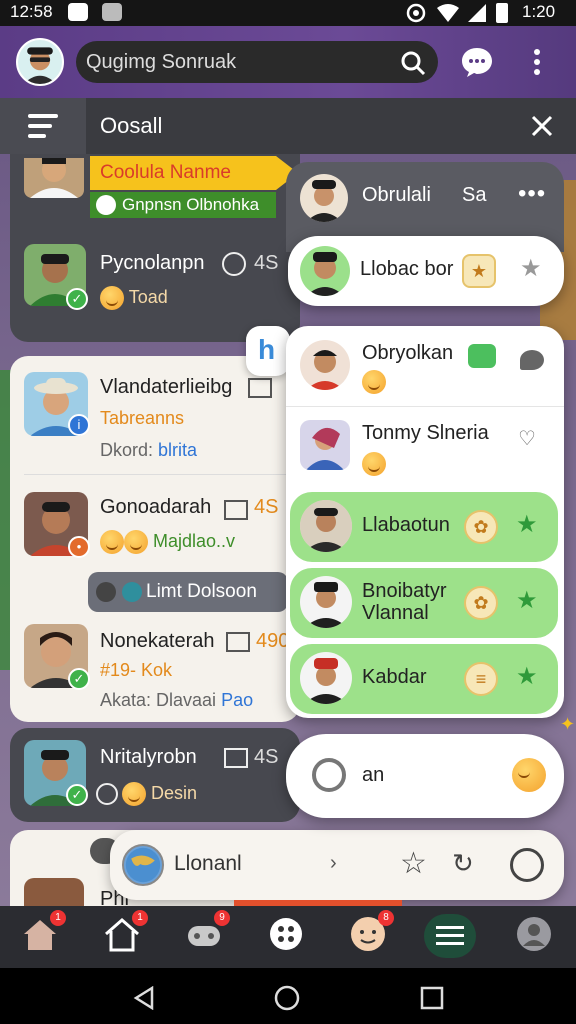 Image resolution: width=576 pixels, height=1024 pixels. What do you see at coordinates (371, 934) in the screenshot?
I see `nav-profile: 8` at bounding box center [371, 934].